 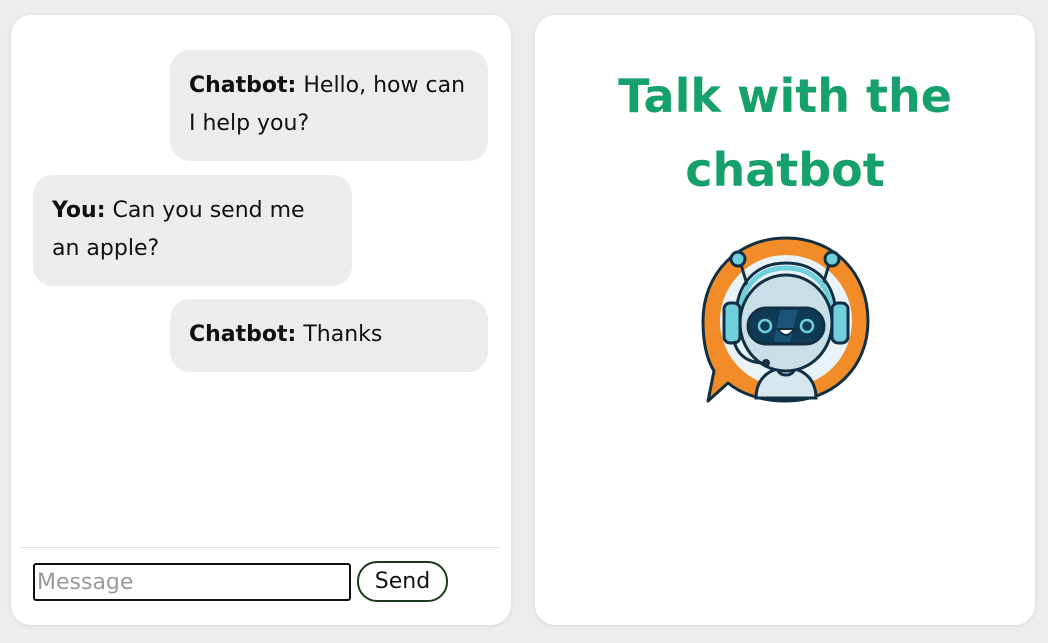 What do you see at coordinates (785, 133) in the screenshot?
I see `page-title: Talk with the chatbot` at bounding box center [785, 133].